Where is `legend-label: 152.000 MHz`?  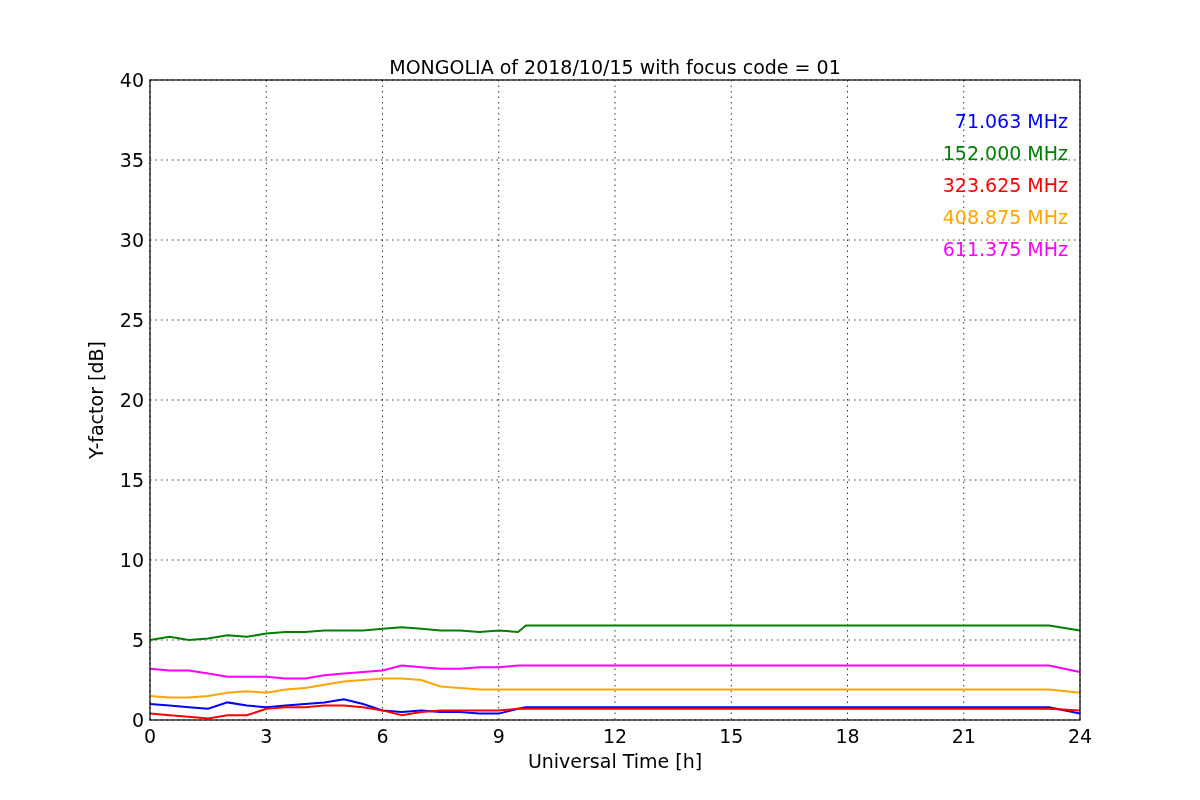
legend-label: 152.000 MHz is located at coordinates (1005, 153).